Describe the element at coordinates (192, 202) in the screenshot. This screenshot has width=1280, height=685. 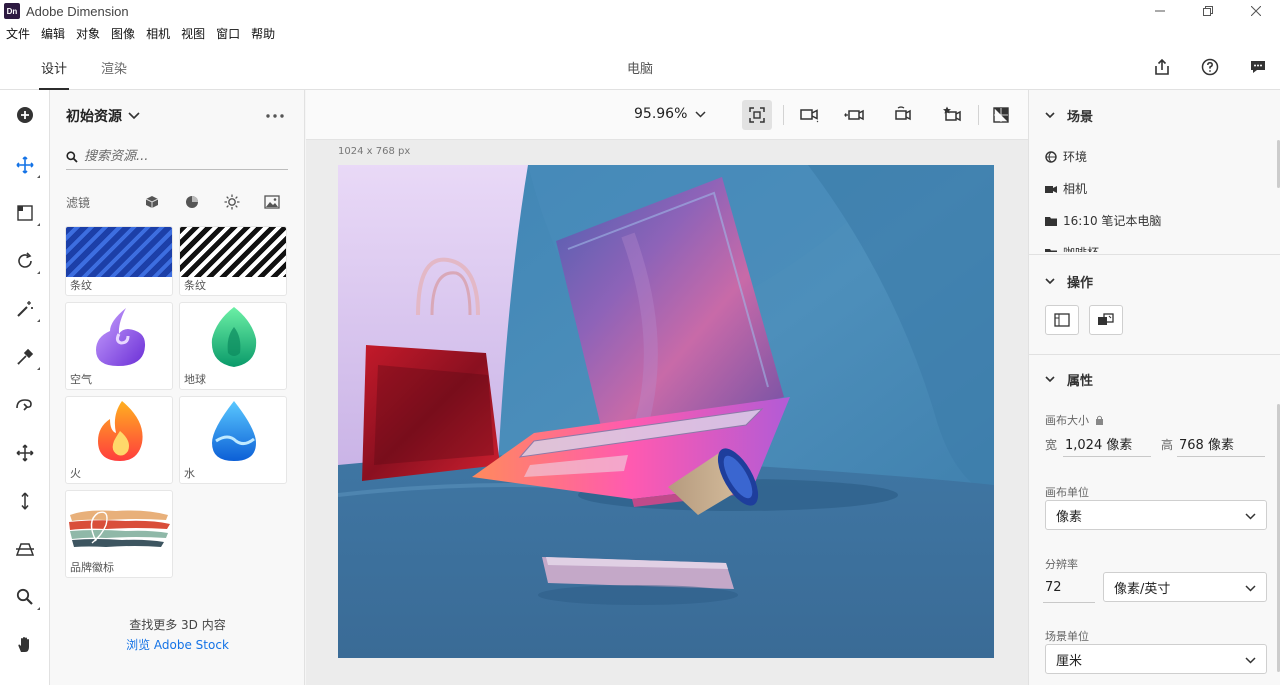
I see `material-filter-button` at that location.